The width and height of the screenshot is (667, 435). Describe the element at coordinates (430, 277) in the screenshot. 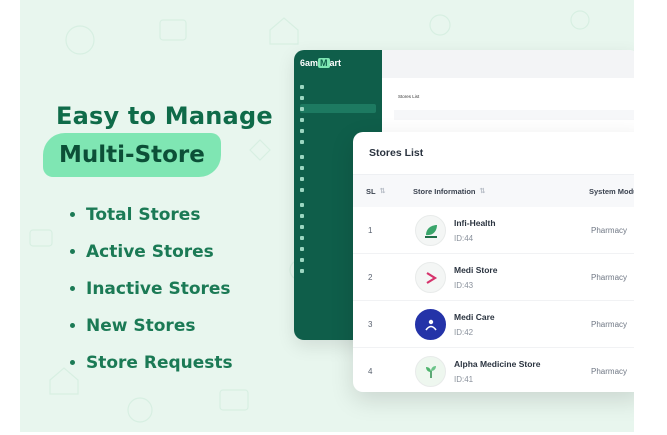

I see `pill-icon` at that location.